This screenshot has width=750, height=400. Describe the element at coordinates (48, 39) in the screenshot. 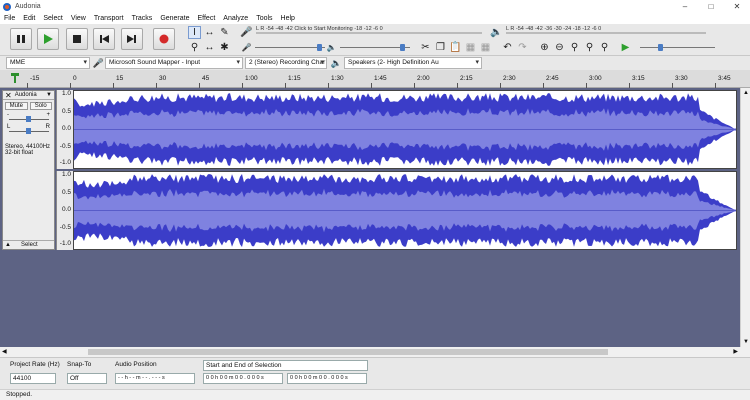

I see `play-button` at that location.